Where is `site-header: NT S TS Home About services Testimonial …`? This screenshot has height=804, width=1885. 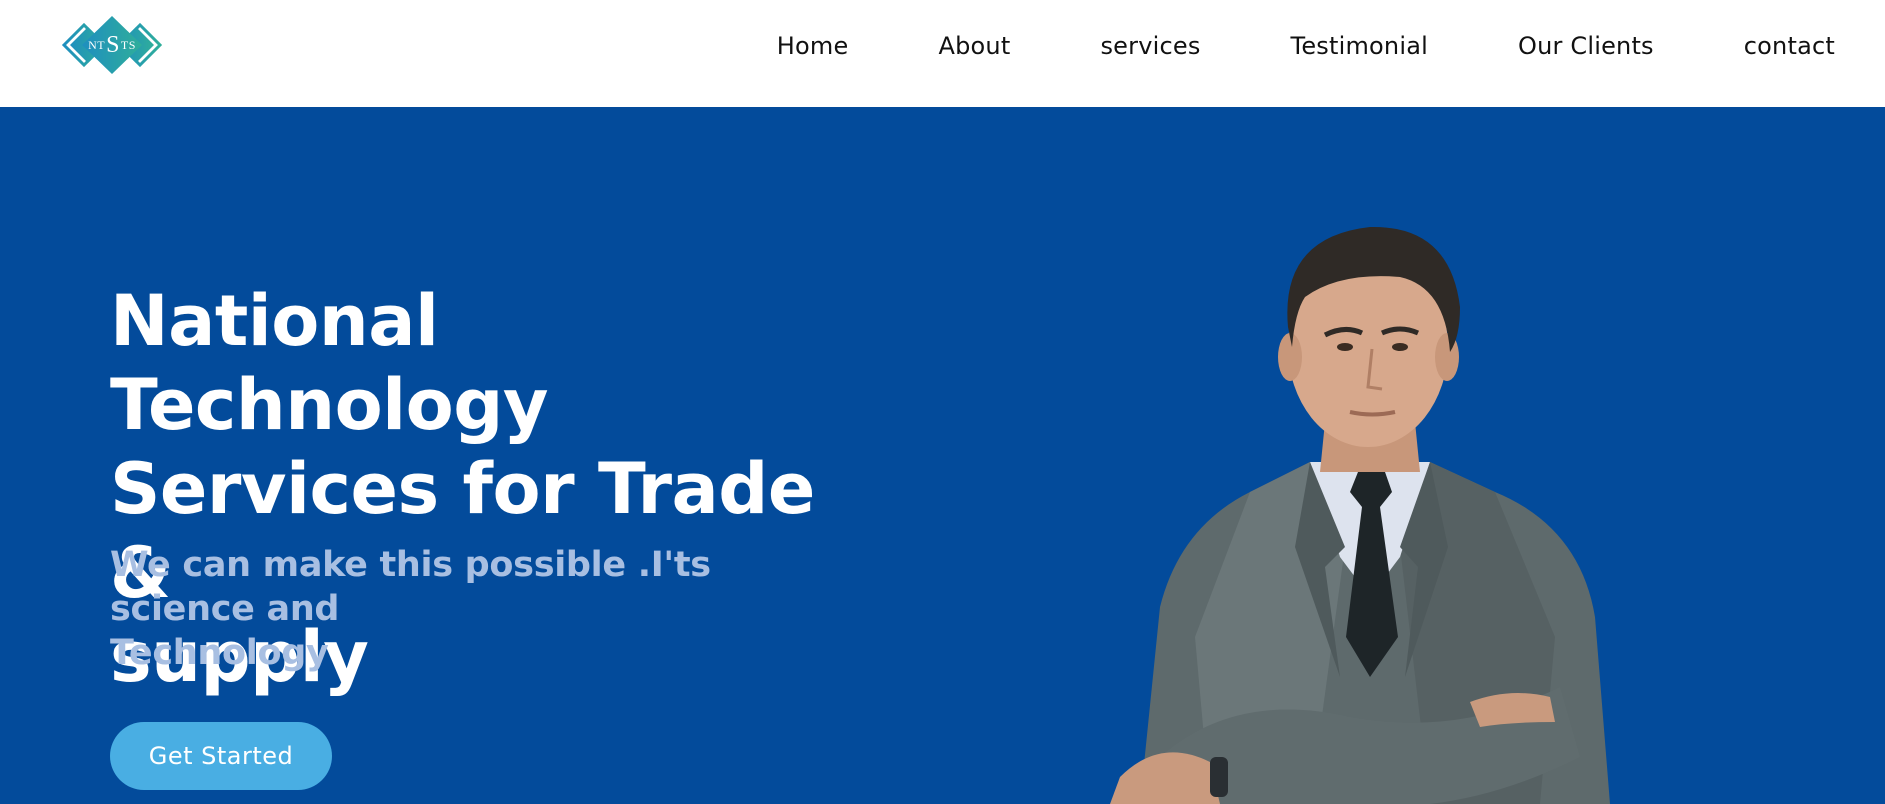 site-header: NT S TS Home About services Testimonial … is located at coordinates (942, 53).